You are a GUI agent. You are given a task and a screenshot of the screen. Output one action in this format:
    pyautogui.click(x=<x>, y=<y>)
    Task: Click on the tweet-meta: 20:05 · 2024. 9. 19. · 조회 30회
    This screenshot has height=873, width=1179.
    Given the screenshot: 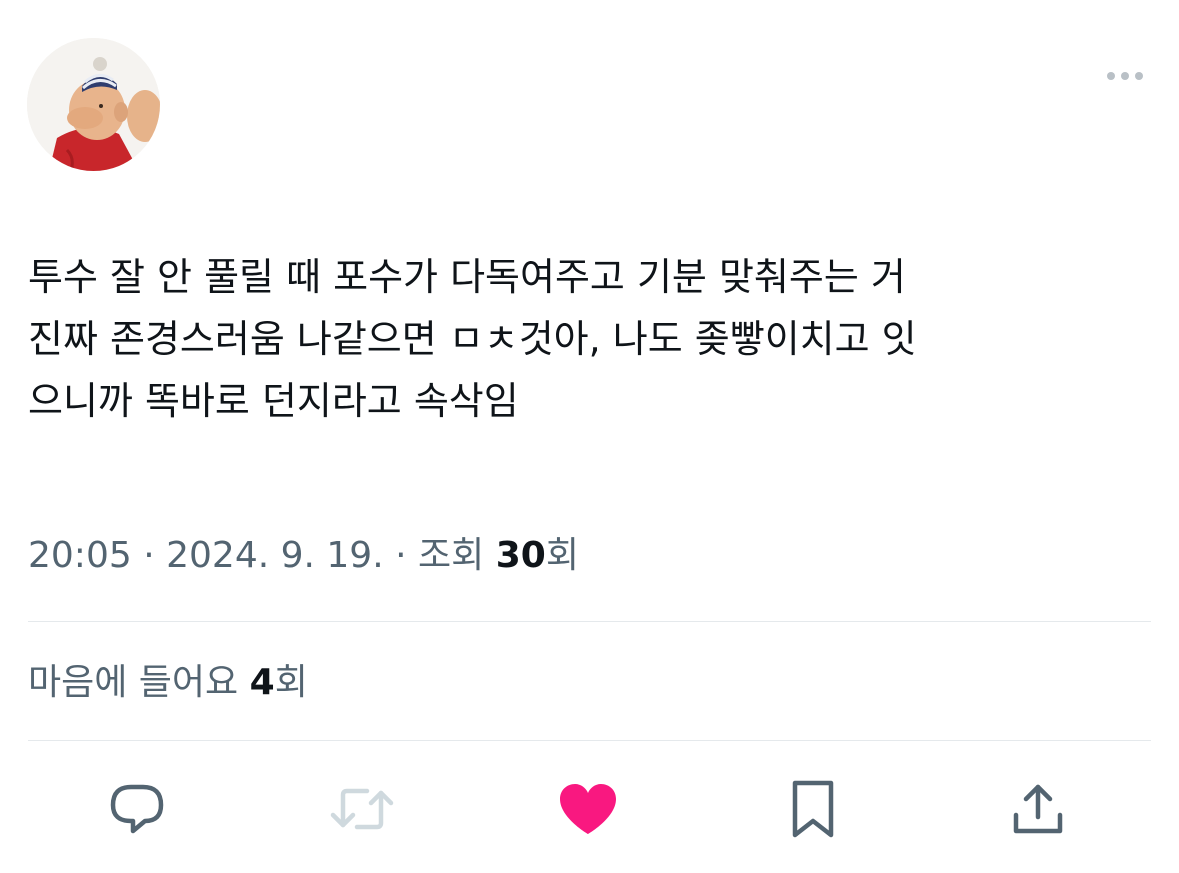 What is the action you would take?
    pyautogui.click(x=303, y=556)
    